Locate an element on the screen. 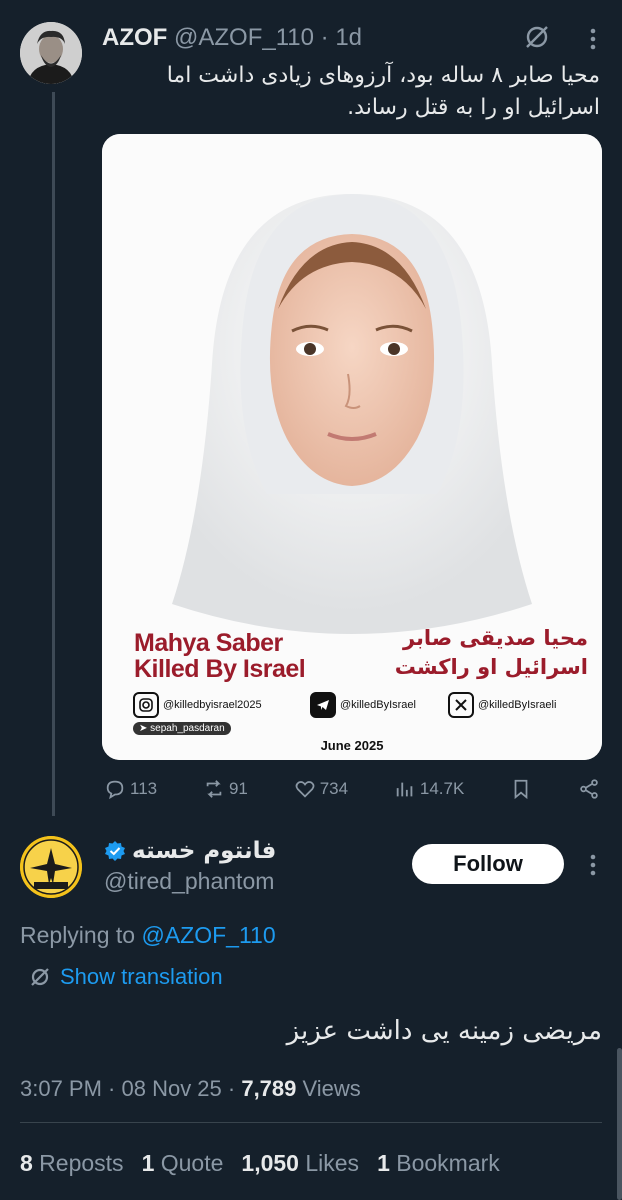  repost-button: 91 is located at coordinates (225, 789).